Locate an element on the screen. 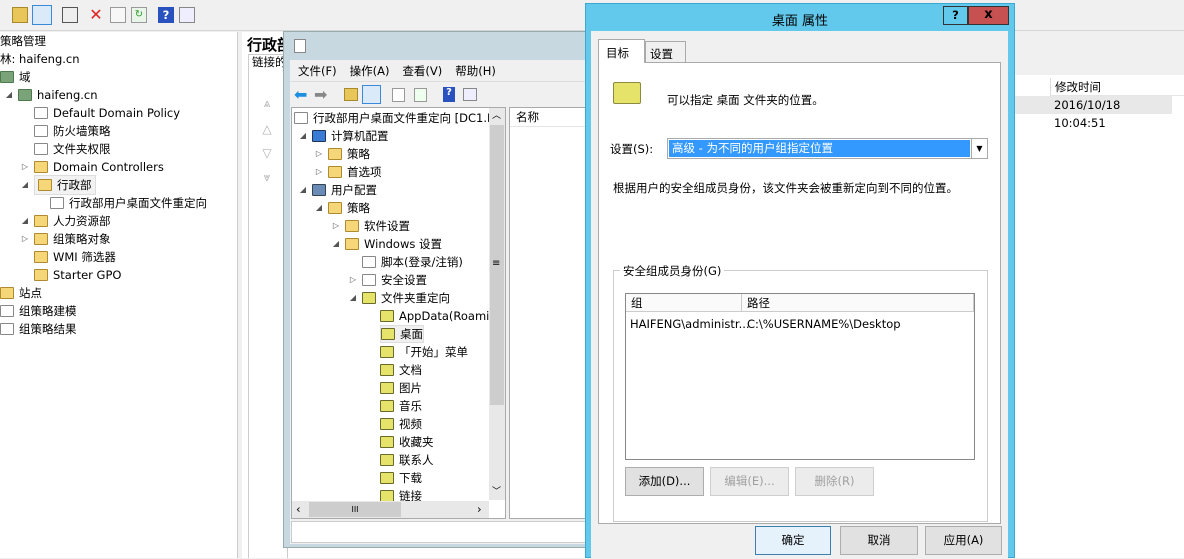  tree-security: ▷ 安全设置 is located at coordinates (387, 280).